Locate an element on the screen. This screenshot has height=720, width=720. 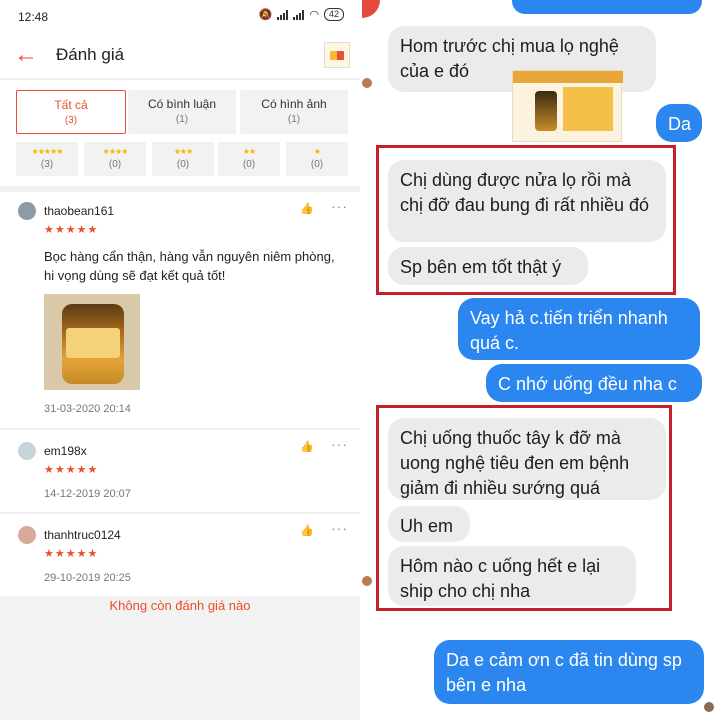
previous-outgoing-bubble is located at coordinates (607, 7).